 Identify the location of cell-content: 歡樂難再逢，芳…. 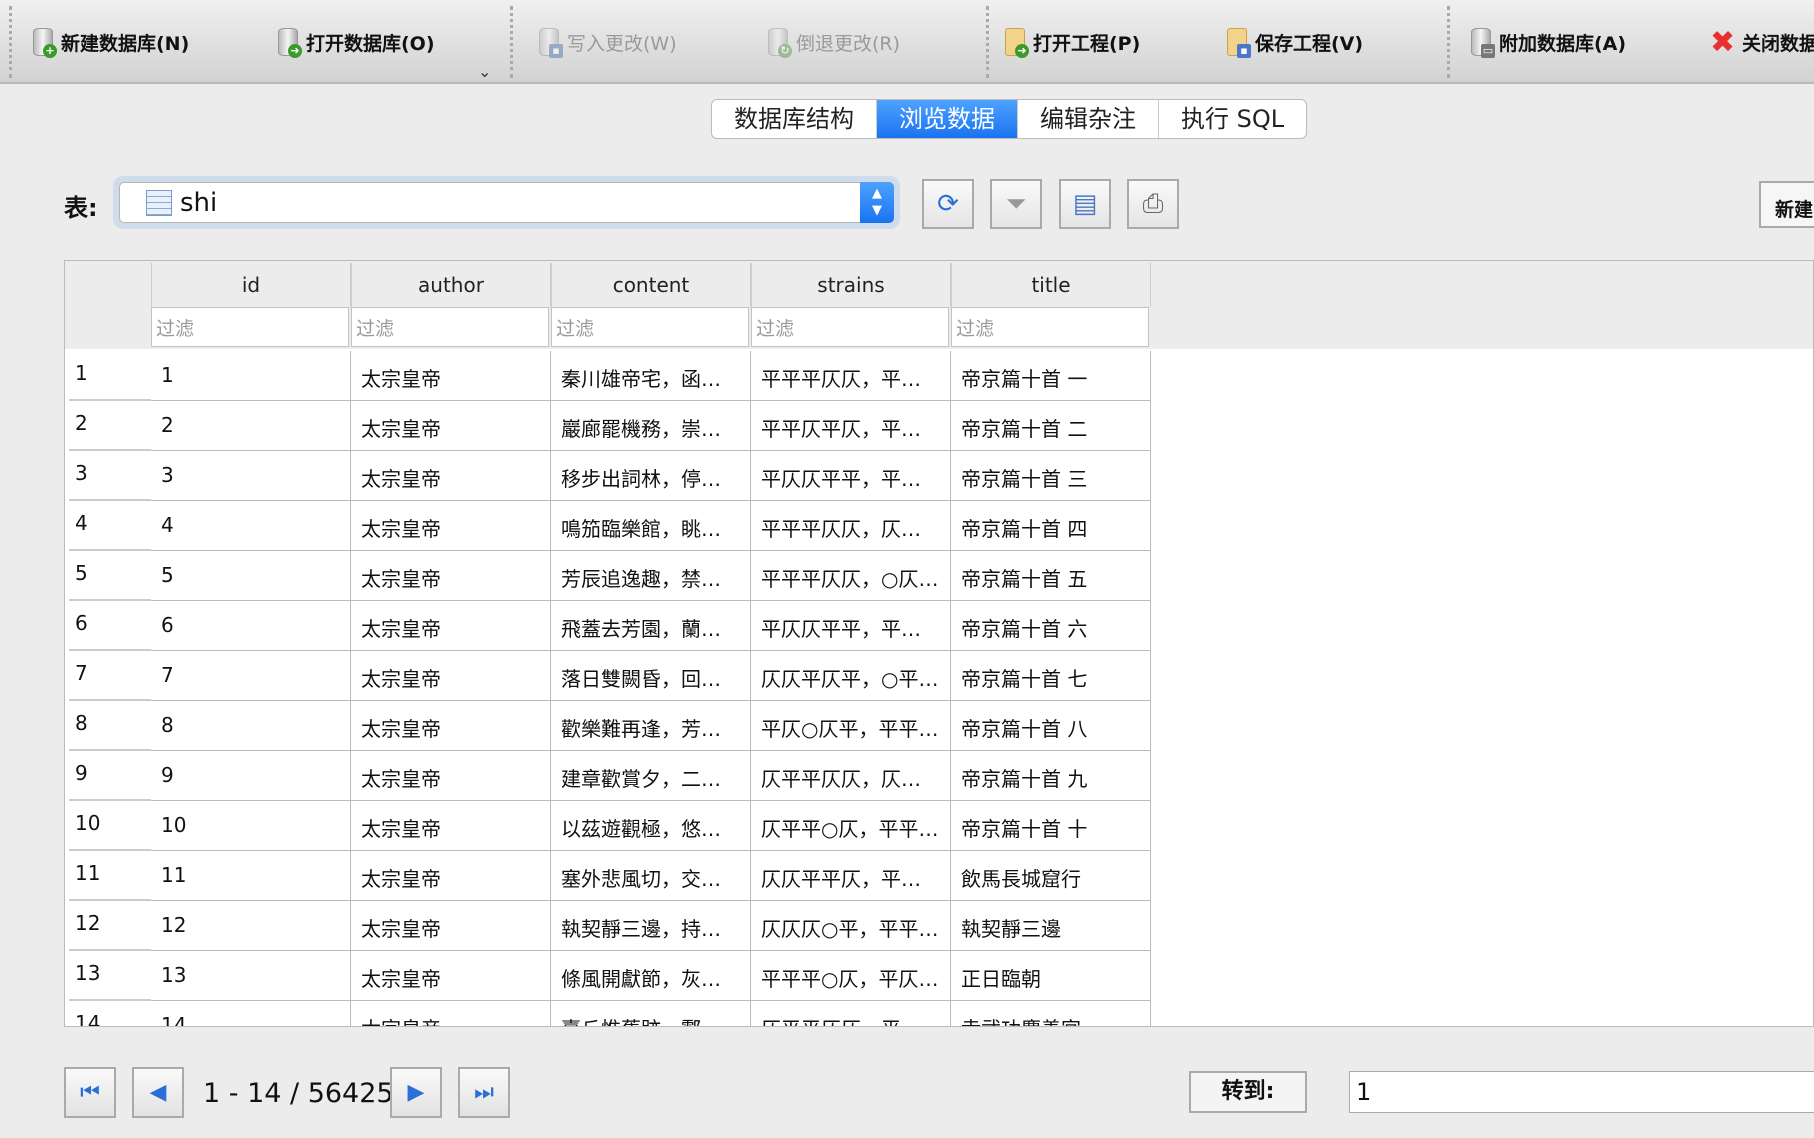
(651, 726).